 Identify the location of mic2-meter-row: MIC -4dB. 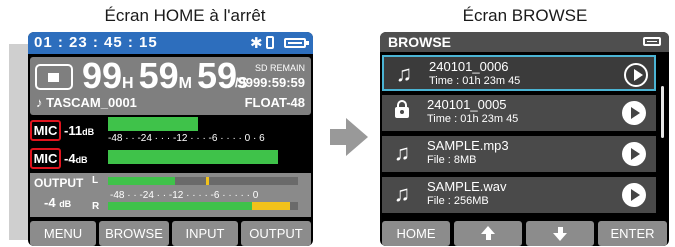
(170, 159).